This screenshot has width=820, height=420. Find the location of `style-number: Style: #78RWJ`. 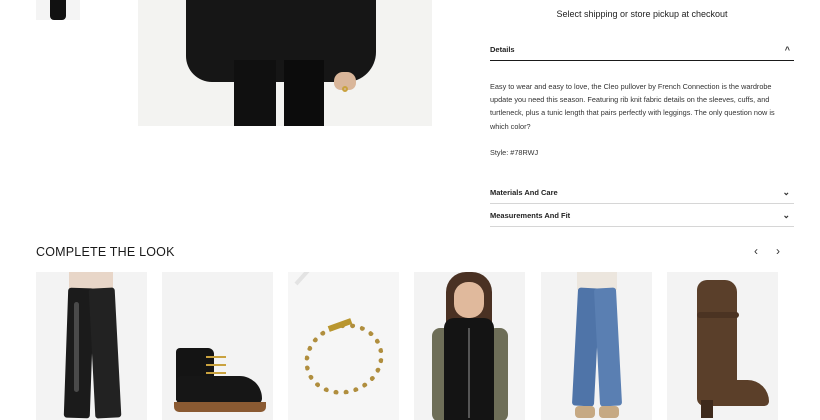

style-number: Style: #78RWJ is located at coordinates (514, 152).